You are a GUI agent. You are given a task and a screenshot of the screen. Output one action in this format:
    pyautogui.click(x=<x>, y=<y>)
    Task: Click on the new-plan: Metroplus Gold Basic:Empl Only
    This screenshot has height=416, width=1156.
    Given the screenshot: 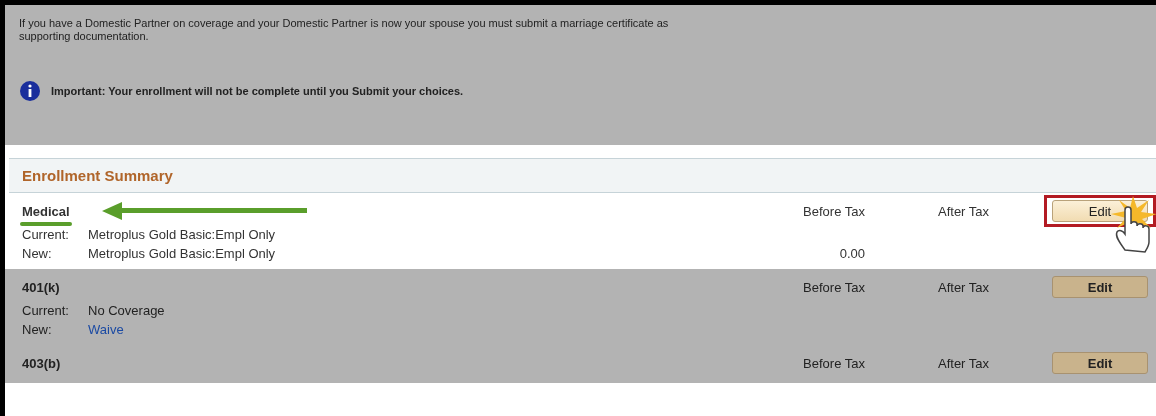 What is the action you would take?
    pyautogui.click(x=182, y=253)
    